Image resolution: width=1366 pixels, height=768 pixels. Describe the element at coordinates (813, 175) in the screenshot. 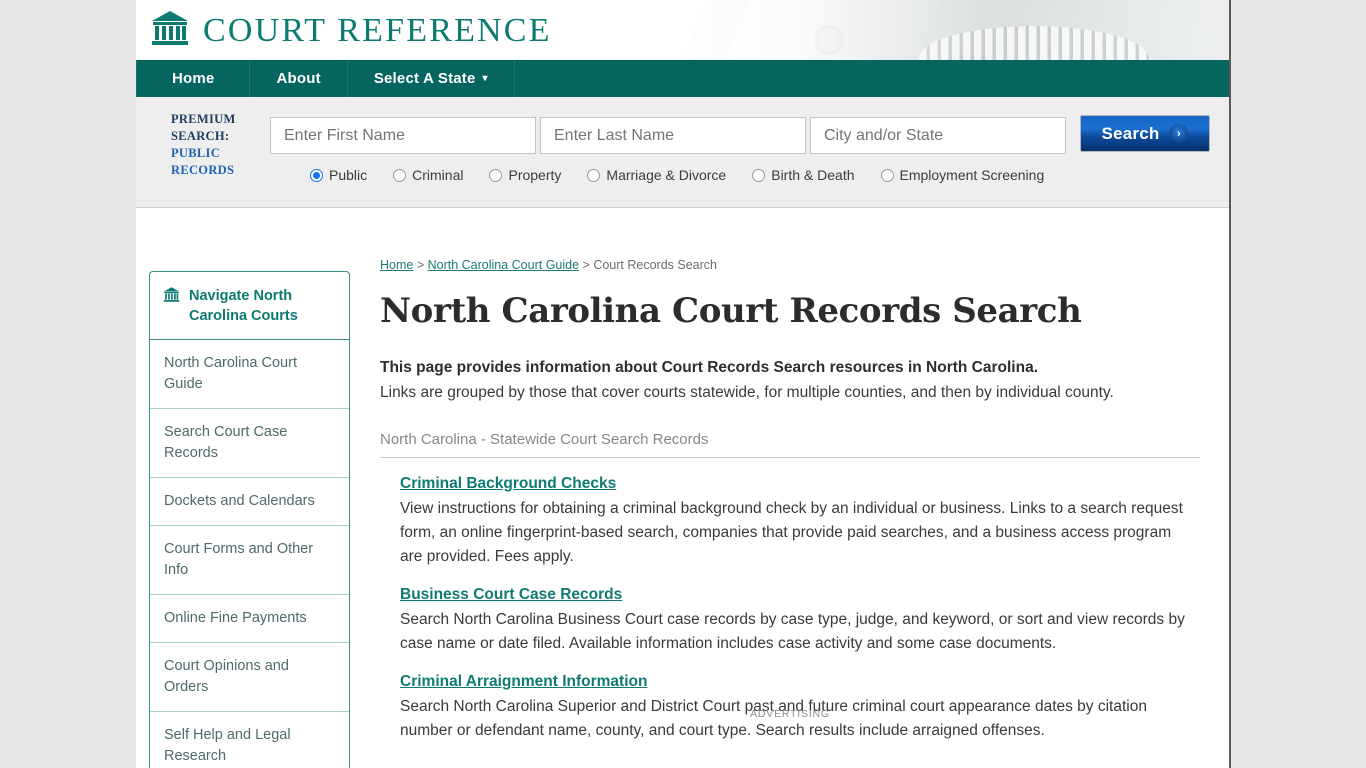

I see `radio-label-birth-death: Birth & Death` at that location.